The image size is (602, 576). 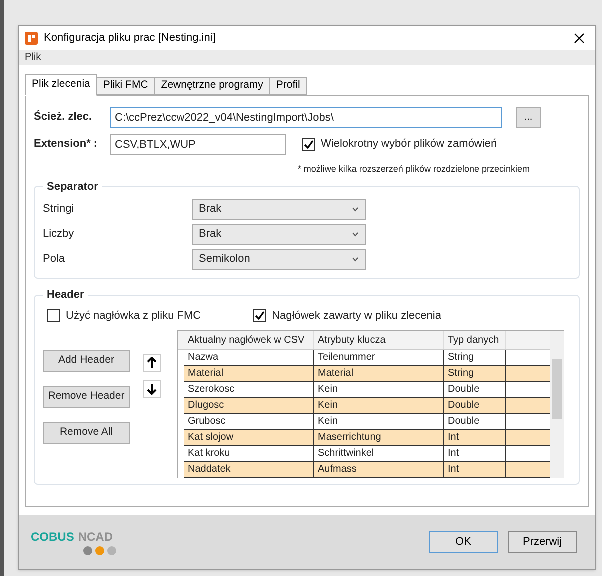 What do you see at coordinates (249, 389) in the screenshot?
I see `table-cell: Szerokosc` at bounding box center [249, 389].